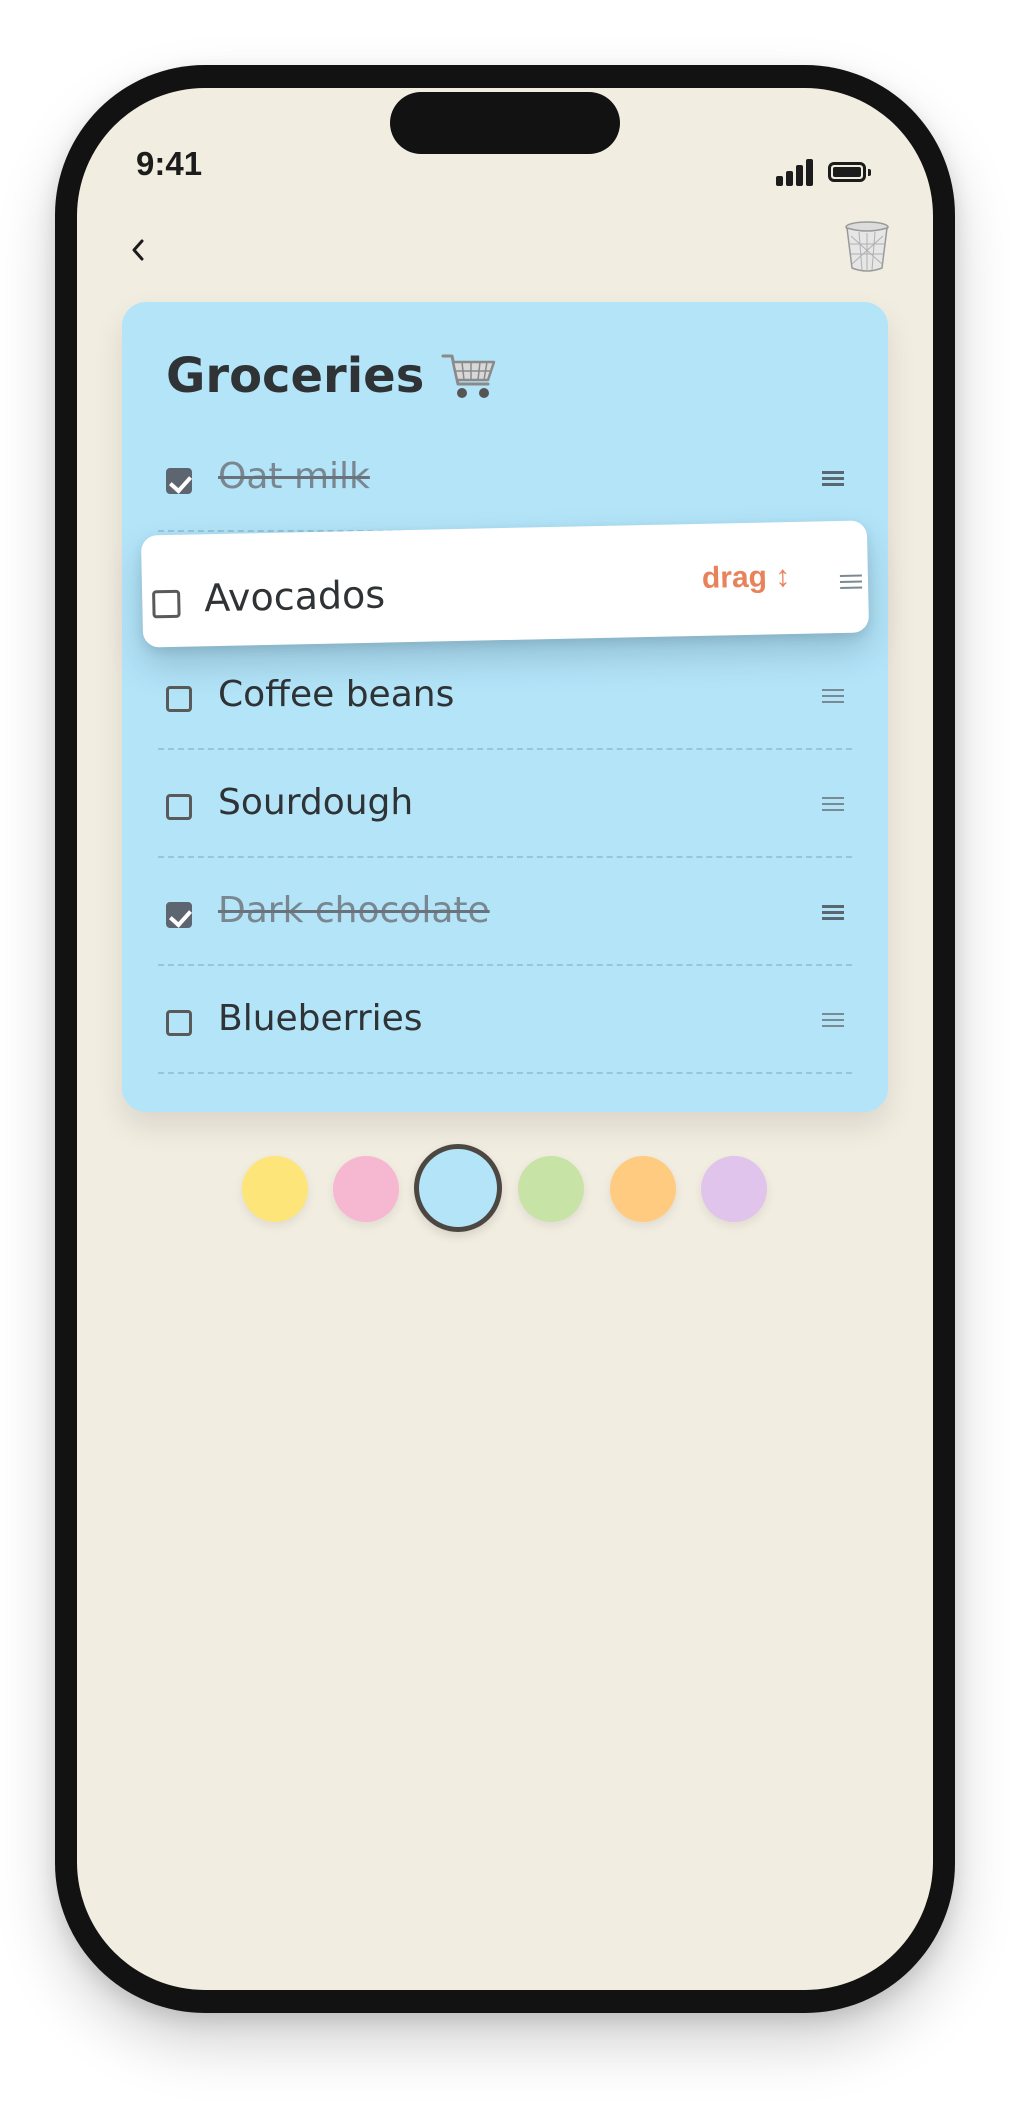  I want to click on item-label: Dark chocolate, so click(354, 910).